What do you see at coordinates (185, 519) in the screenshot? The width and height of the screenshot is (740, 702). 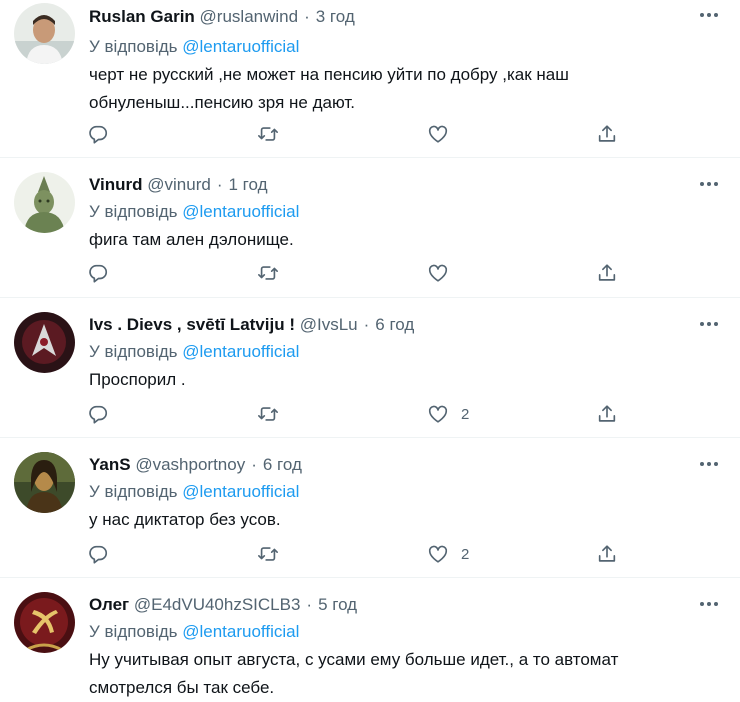 I see `tweet-text: у нас диктатор без усов.` at bounding box center [185, 519].